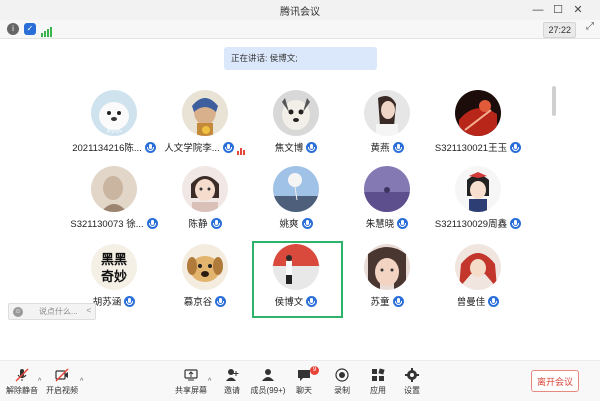  Describe the element at coordinates (62, 390) in the screenshot. I see `start-video-label: 开启视频` at that location.